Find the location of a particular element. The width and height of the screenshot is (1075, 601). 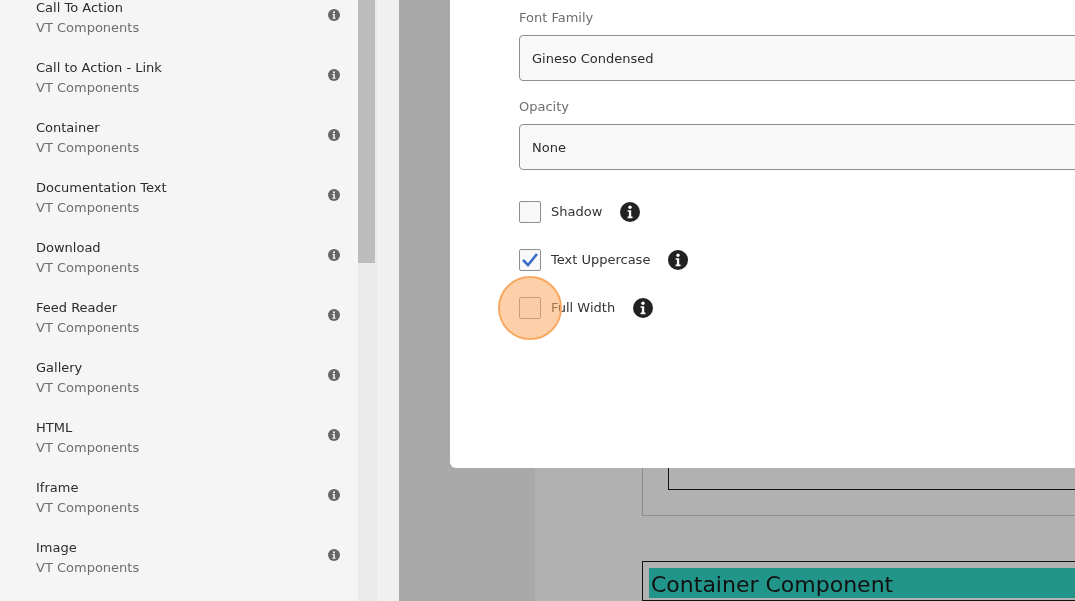

select-field: Gineso Condensed is located at coordinates (797, 58).